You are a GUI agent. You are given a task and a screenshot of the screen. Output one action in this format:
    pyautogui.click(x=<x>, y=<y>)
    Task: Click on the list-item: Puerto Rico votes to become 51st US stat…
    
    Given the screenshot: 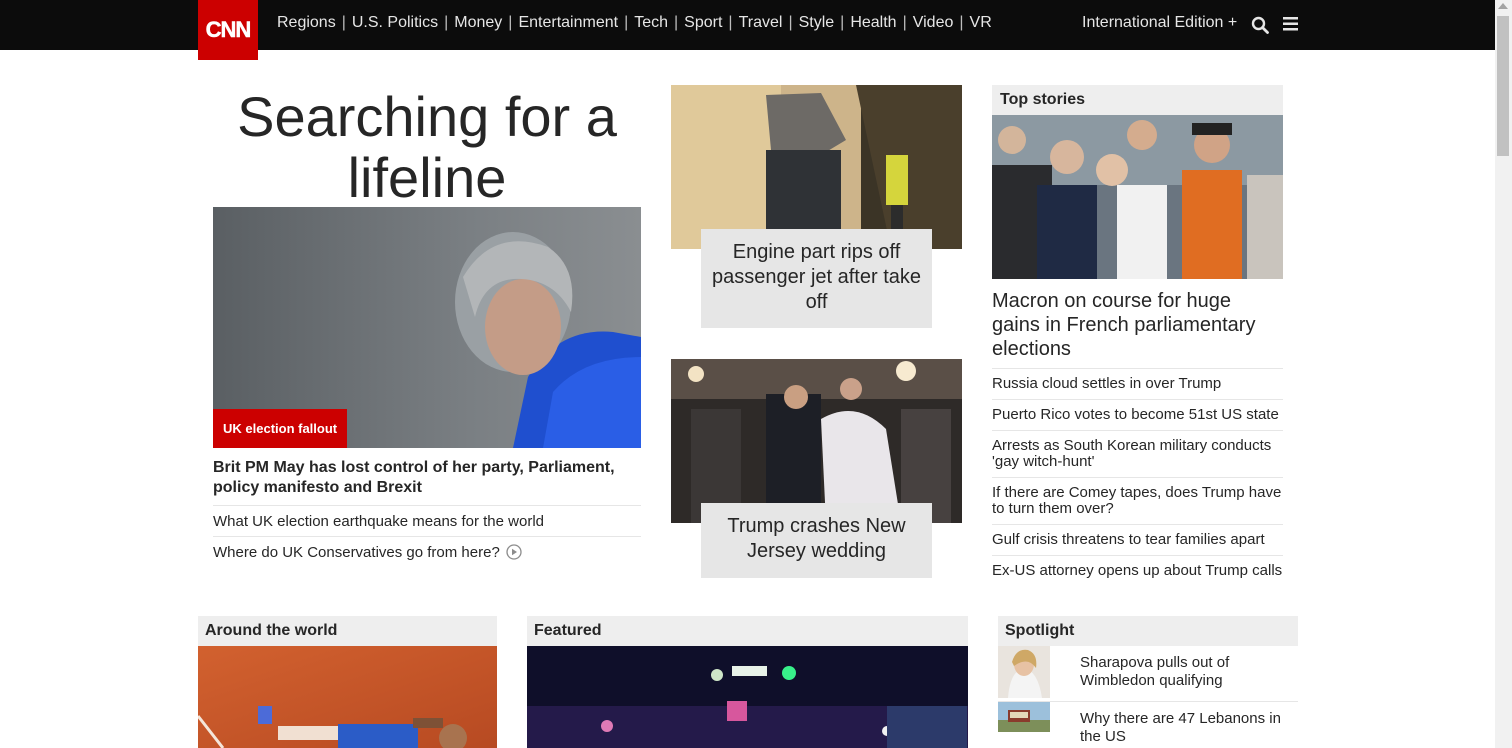 What is the action you would take?
    pyautogui.click(x=1137, y=414)
    